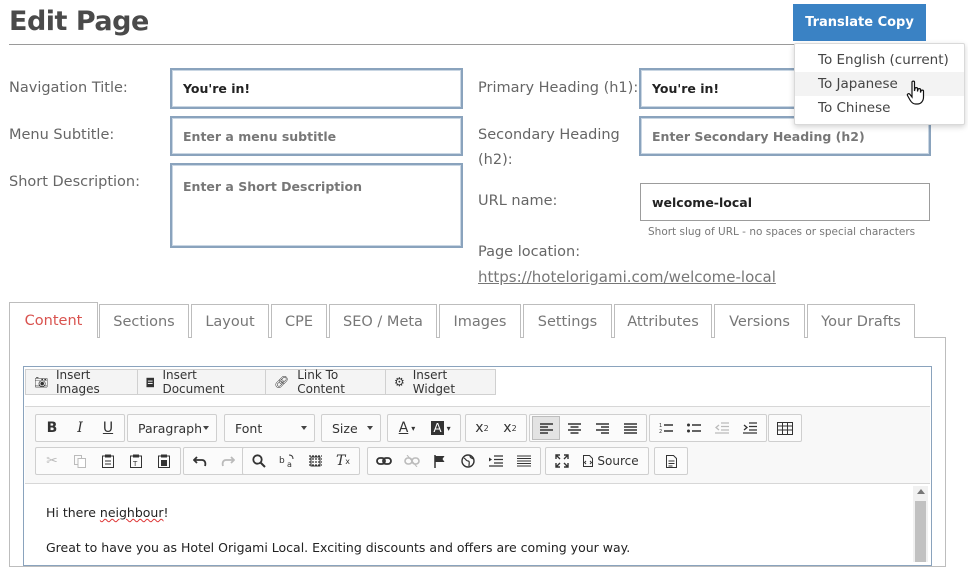  I want to click on table-group, so click(785, 428).